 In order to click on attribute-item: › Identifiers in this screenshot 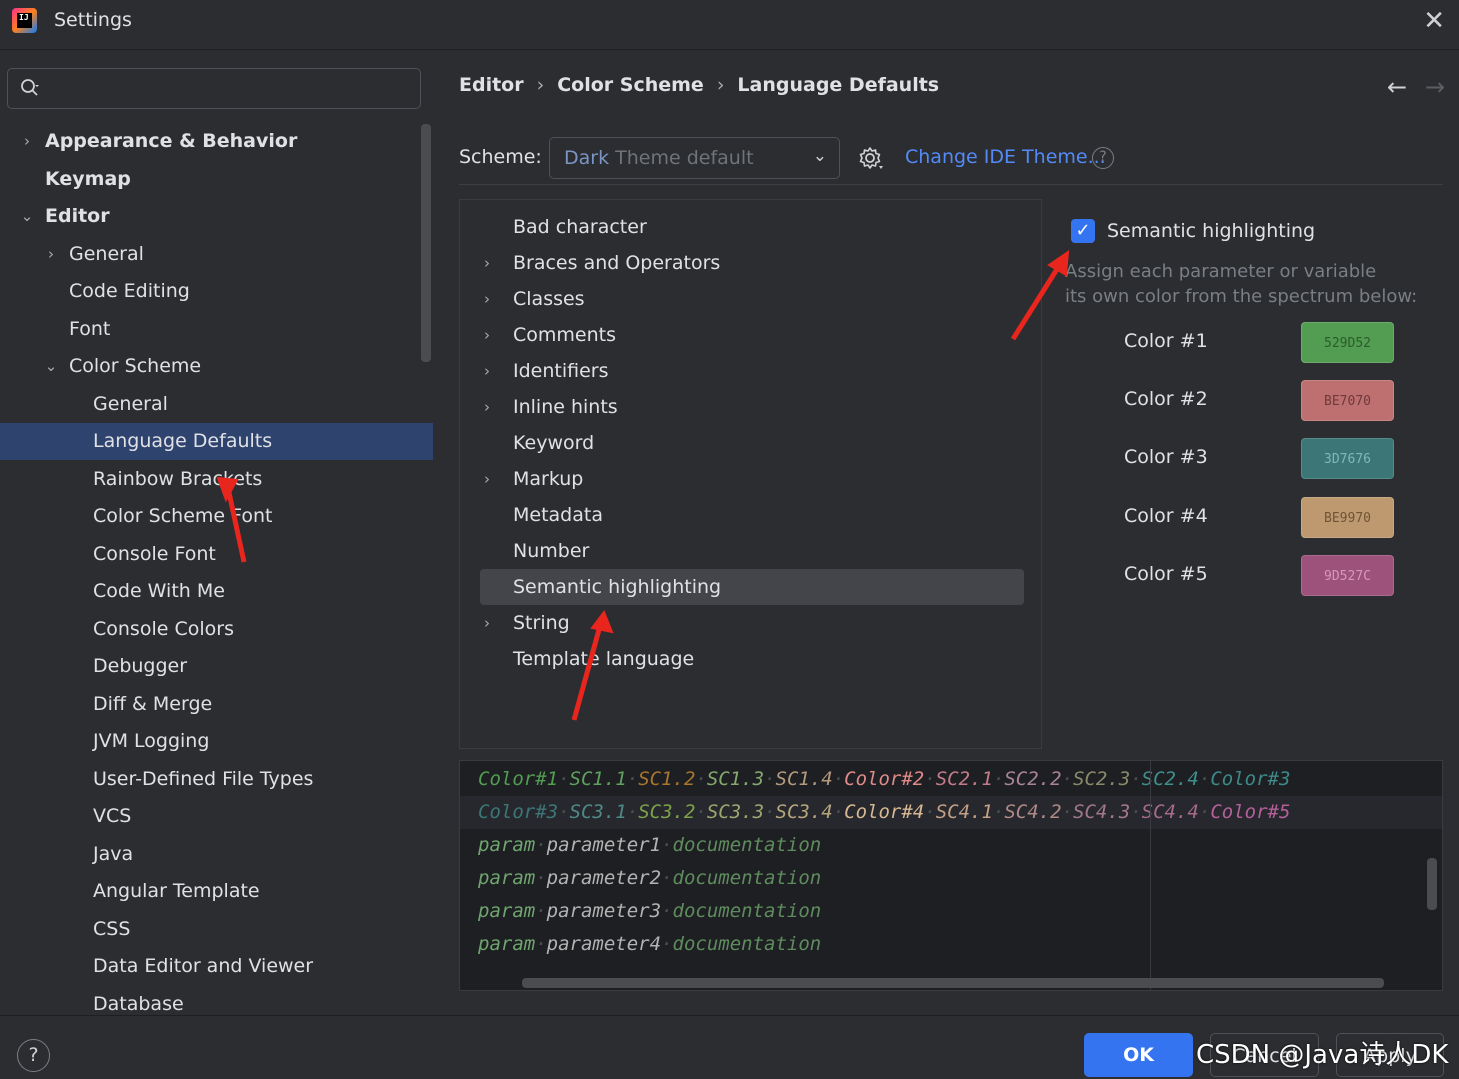, I will do `click(752, 371)`.